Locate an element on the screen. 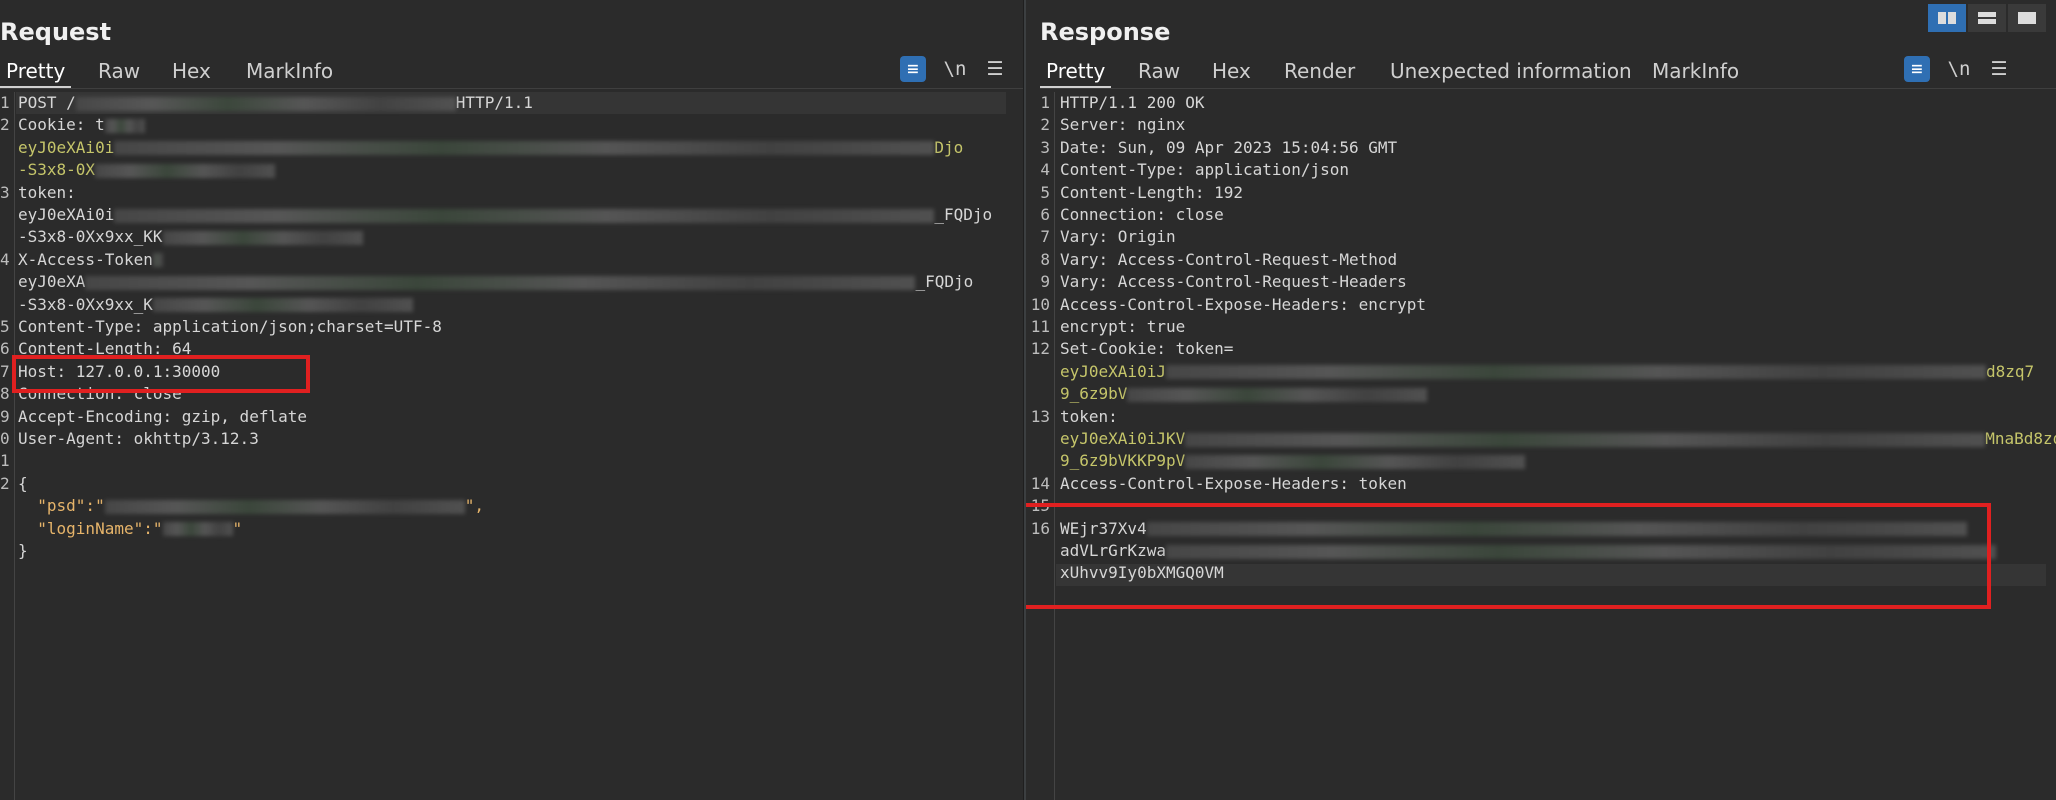 The width and height of the screenshot is (2056, 800). line-tail: MnaBd8zq7 is located at coordinates (2020, 438).